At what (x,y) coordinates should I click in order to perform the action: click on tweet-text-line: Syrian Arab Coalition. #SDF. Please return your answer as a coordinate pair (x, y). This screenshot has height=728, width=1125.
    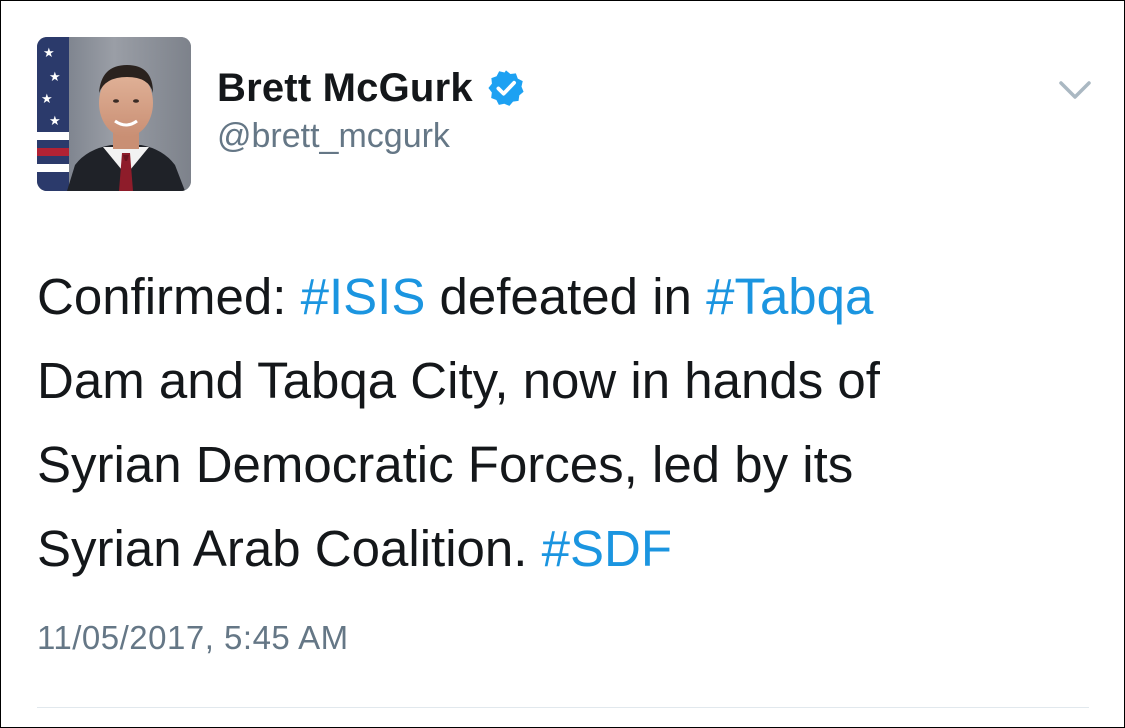
    Looking at the image, I should click on (567, 549).